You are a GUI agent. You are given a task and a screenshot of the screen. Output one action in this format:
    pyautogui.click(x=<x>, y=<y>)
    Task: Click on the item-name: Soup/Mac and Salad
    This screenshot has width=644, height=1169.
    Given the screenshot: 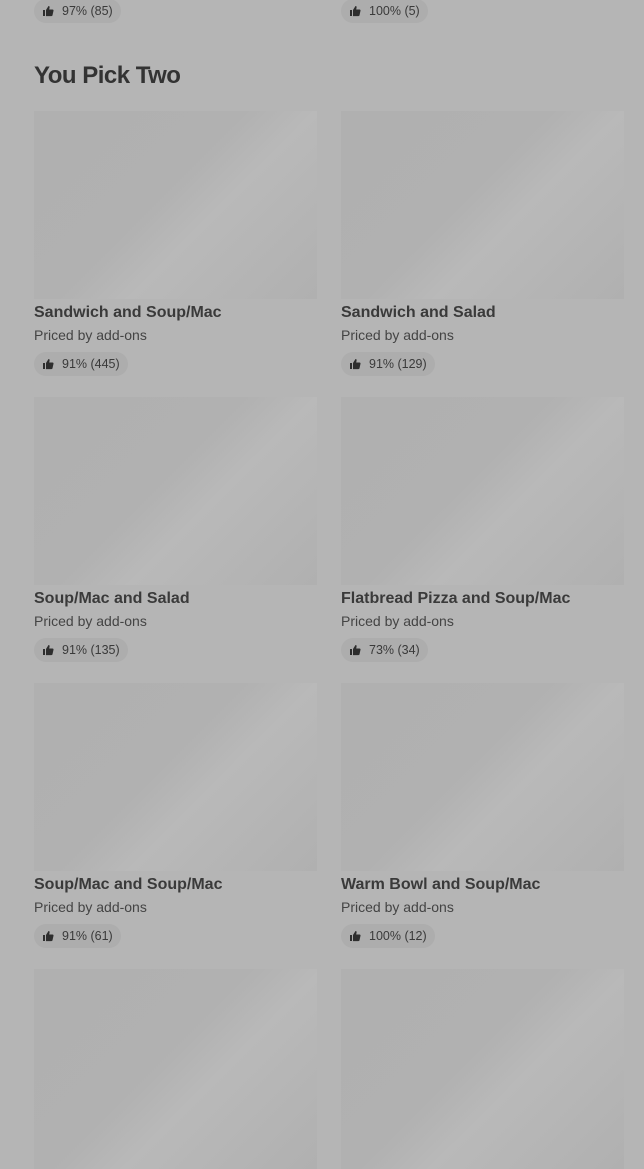 What is the action you would take?
    pyautogui.click(x=175, y=599)
    